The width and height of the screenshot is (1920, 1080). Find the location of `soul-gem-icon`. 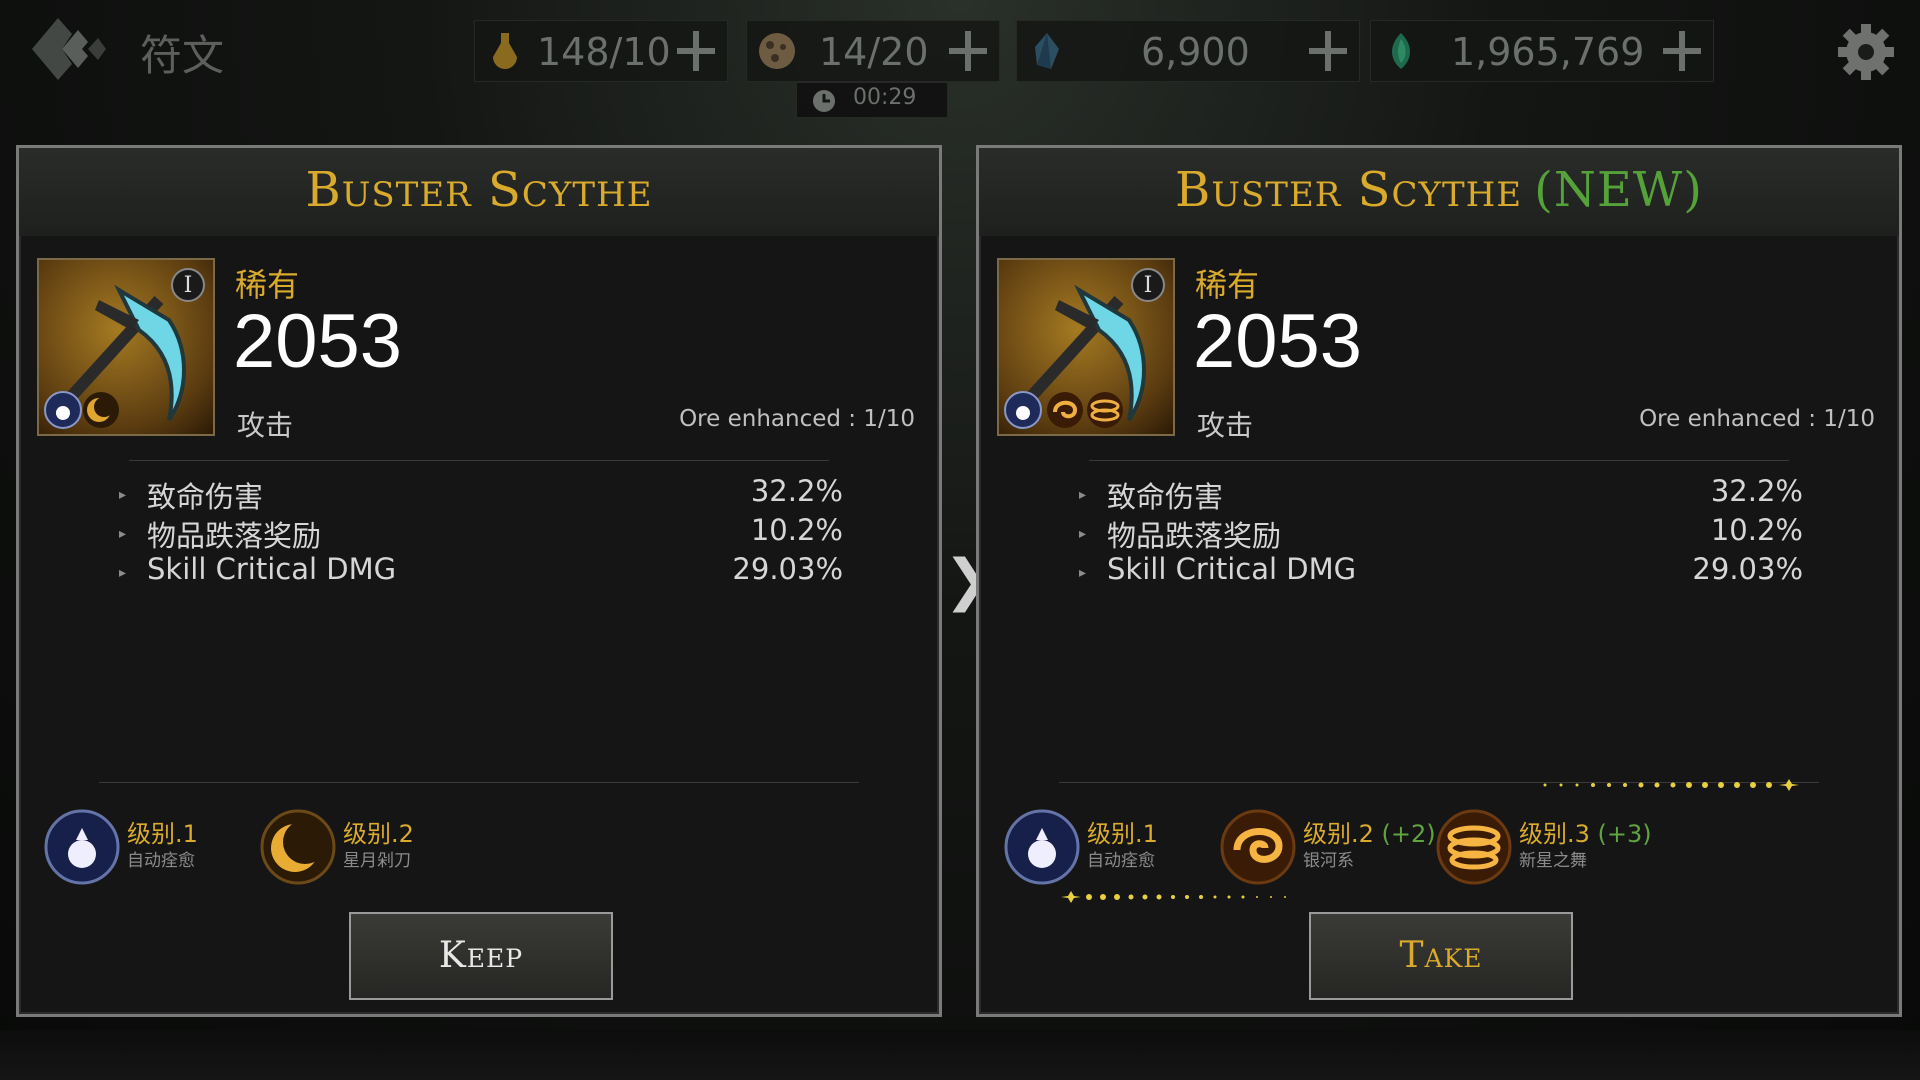

soul-gem-icon is located at coordinates (1401, 51).